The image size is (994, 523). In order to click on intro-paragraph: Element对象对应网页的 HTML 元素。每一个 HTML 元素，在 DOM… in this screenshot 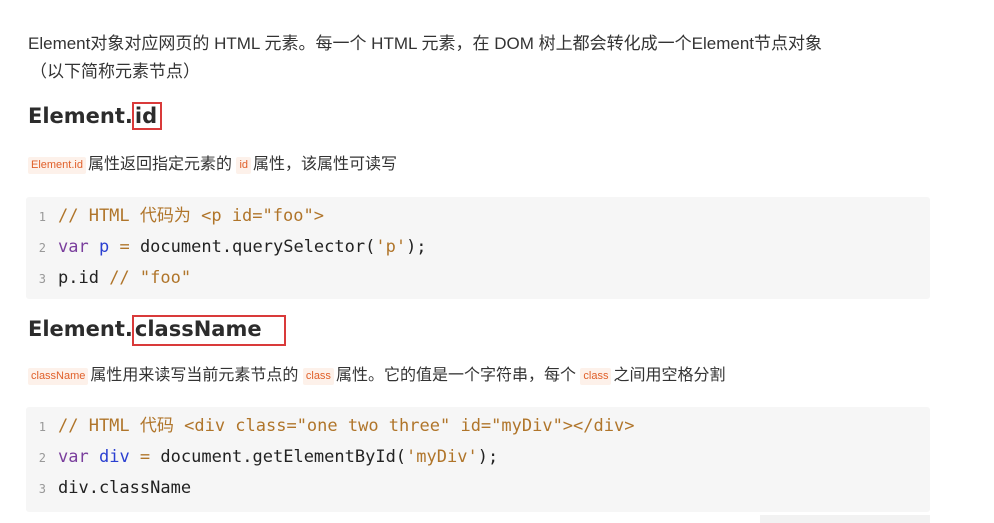, I will do `click(478, 58)`.